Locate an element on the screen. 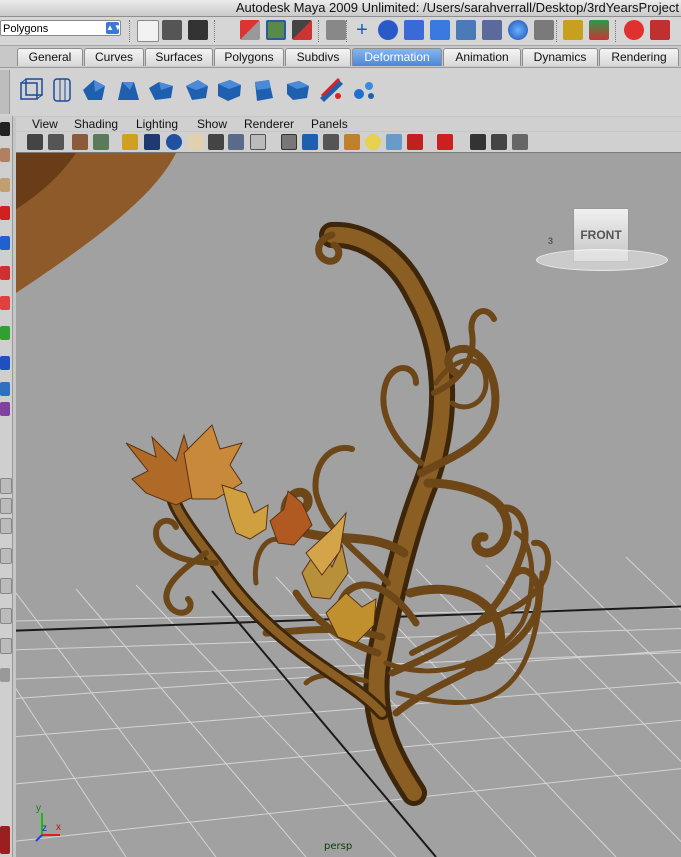 The width and height of the screenshot is (681, 857). snap-point-icon is located at coordinates (414, 30).